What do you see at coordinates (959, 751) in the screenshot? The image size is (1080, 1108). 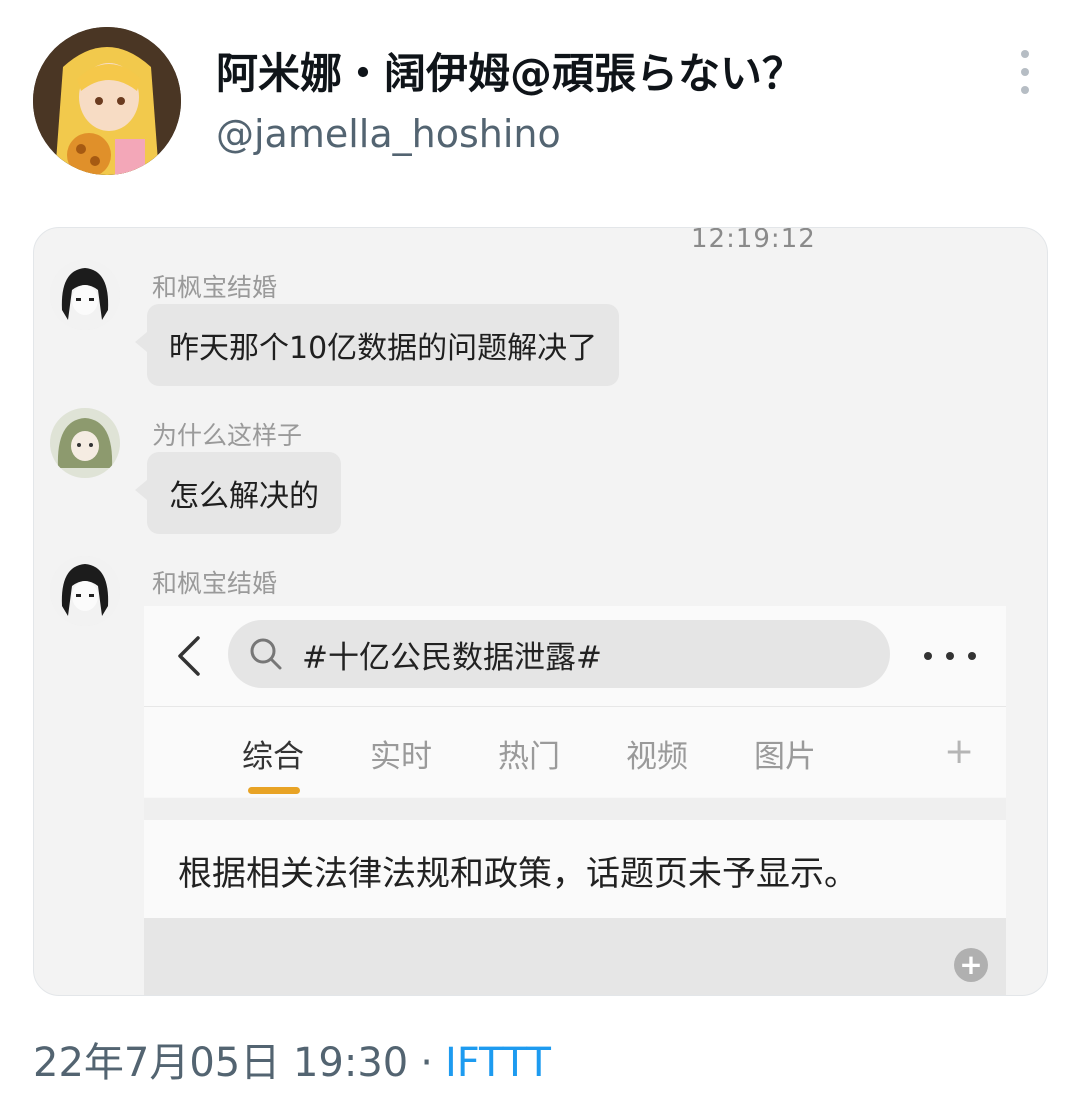 I see `add-tab-icon: +` at bounding box center [959, 751].